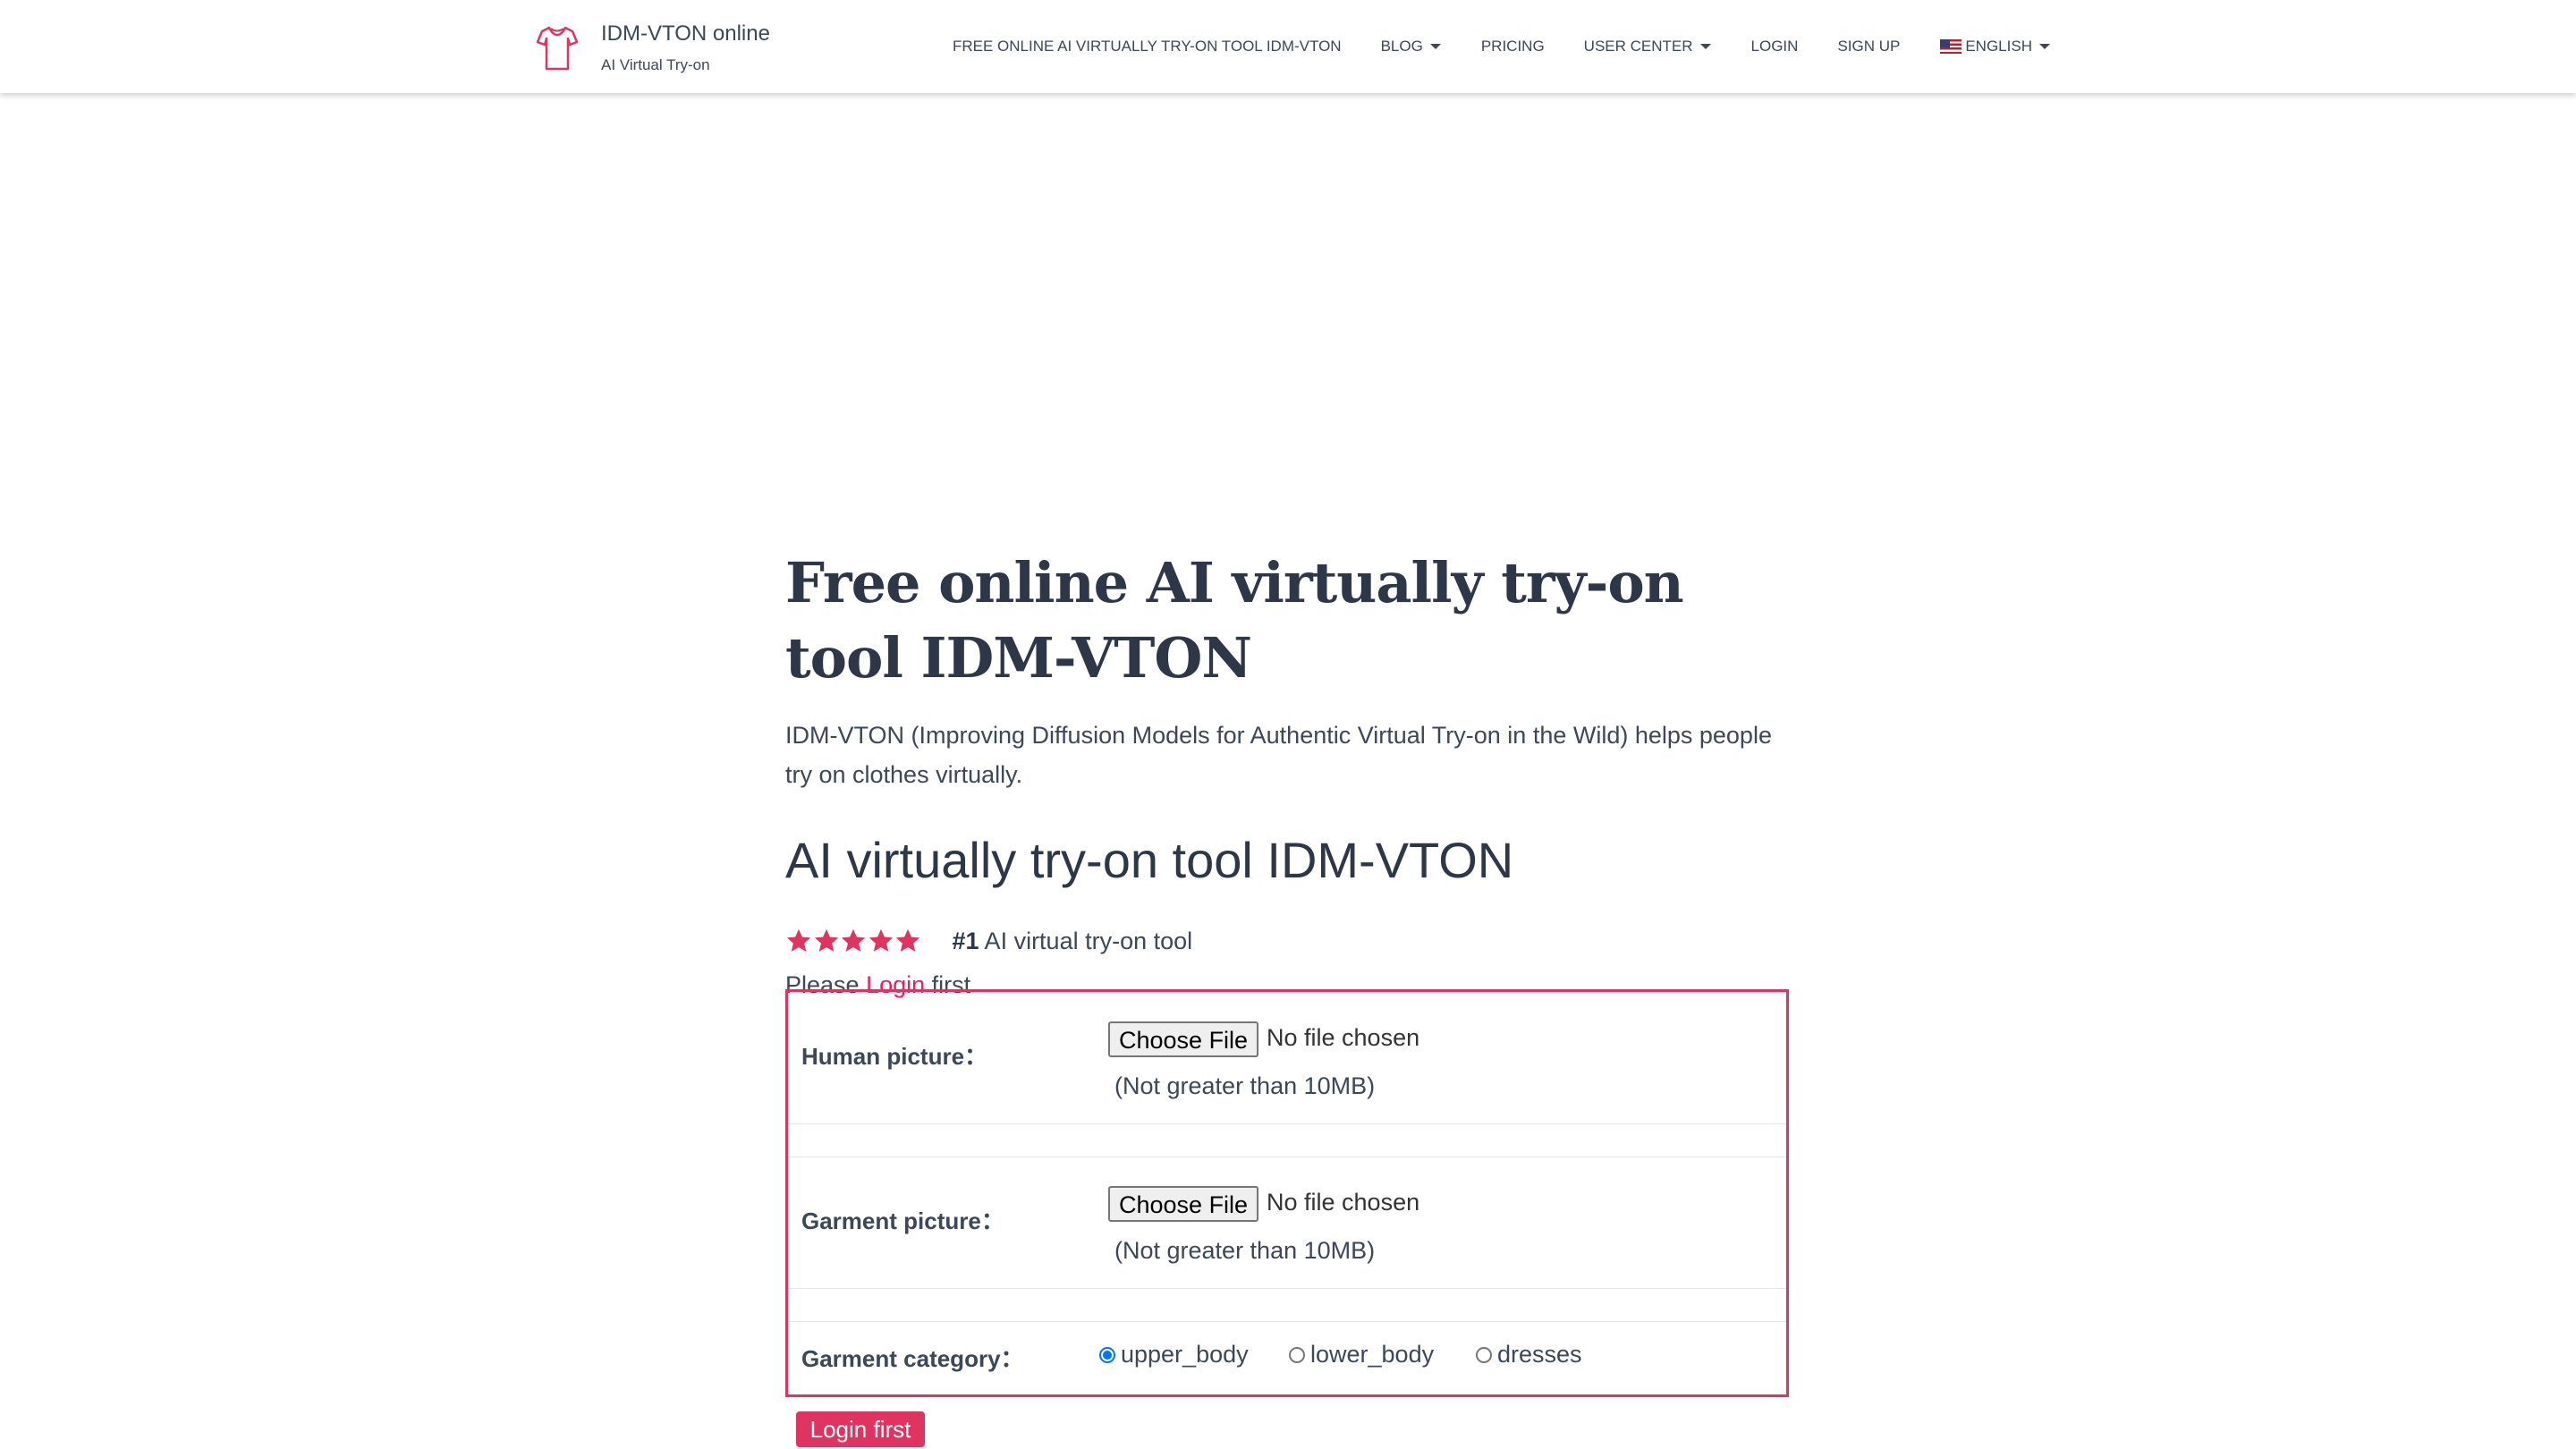 The image size is (2576, 1449). What do you see at coordinates (1638, 46) in the screenshot?
I see `nav-item-label: USER CENTER` at bounding box center [1638, 46].